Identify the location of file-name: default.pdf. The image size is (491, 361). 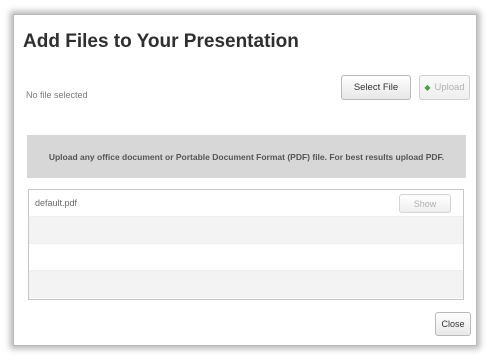
(56, 203).